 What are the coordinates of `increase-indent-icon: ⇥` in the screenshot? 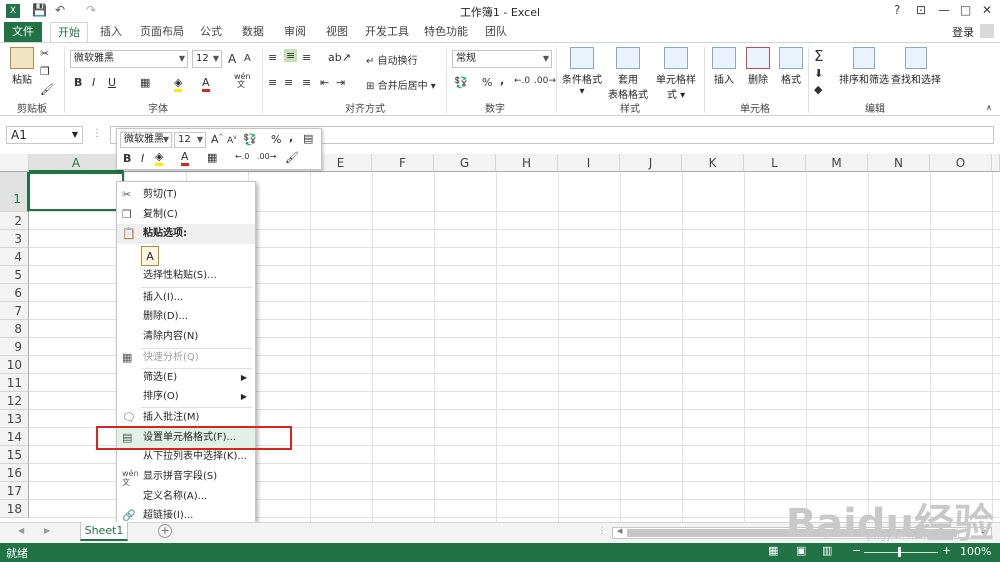 It's located at (340, 82).